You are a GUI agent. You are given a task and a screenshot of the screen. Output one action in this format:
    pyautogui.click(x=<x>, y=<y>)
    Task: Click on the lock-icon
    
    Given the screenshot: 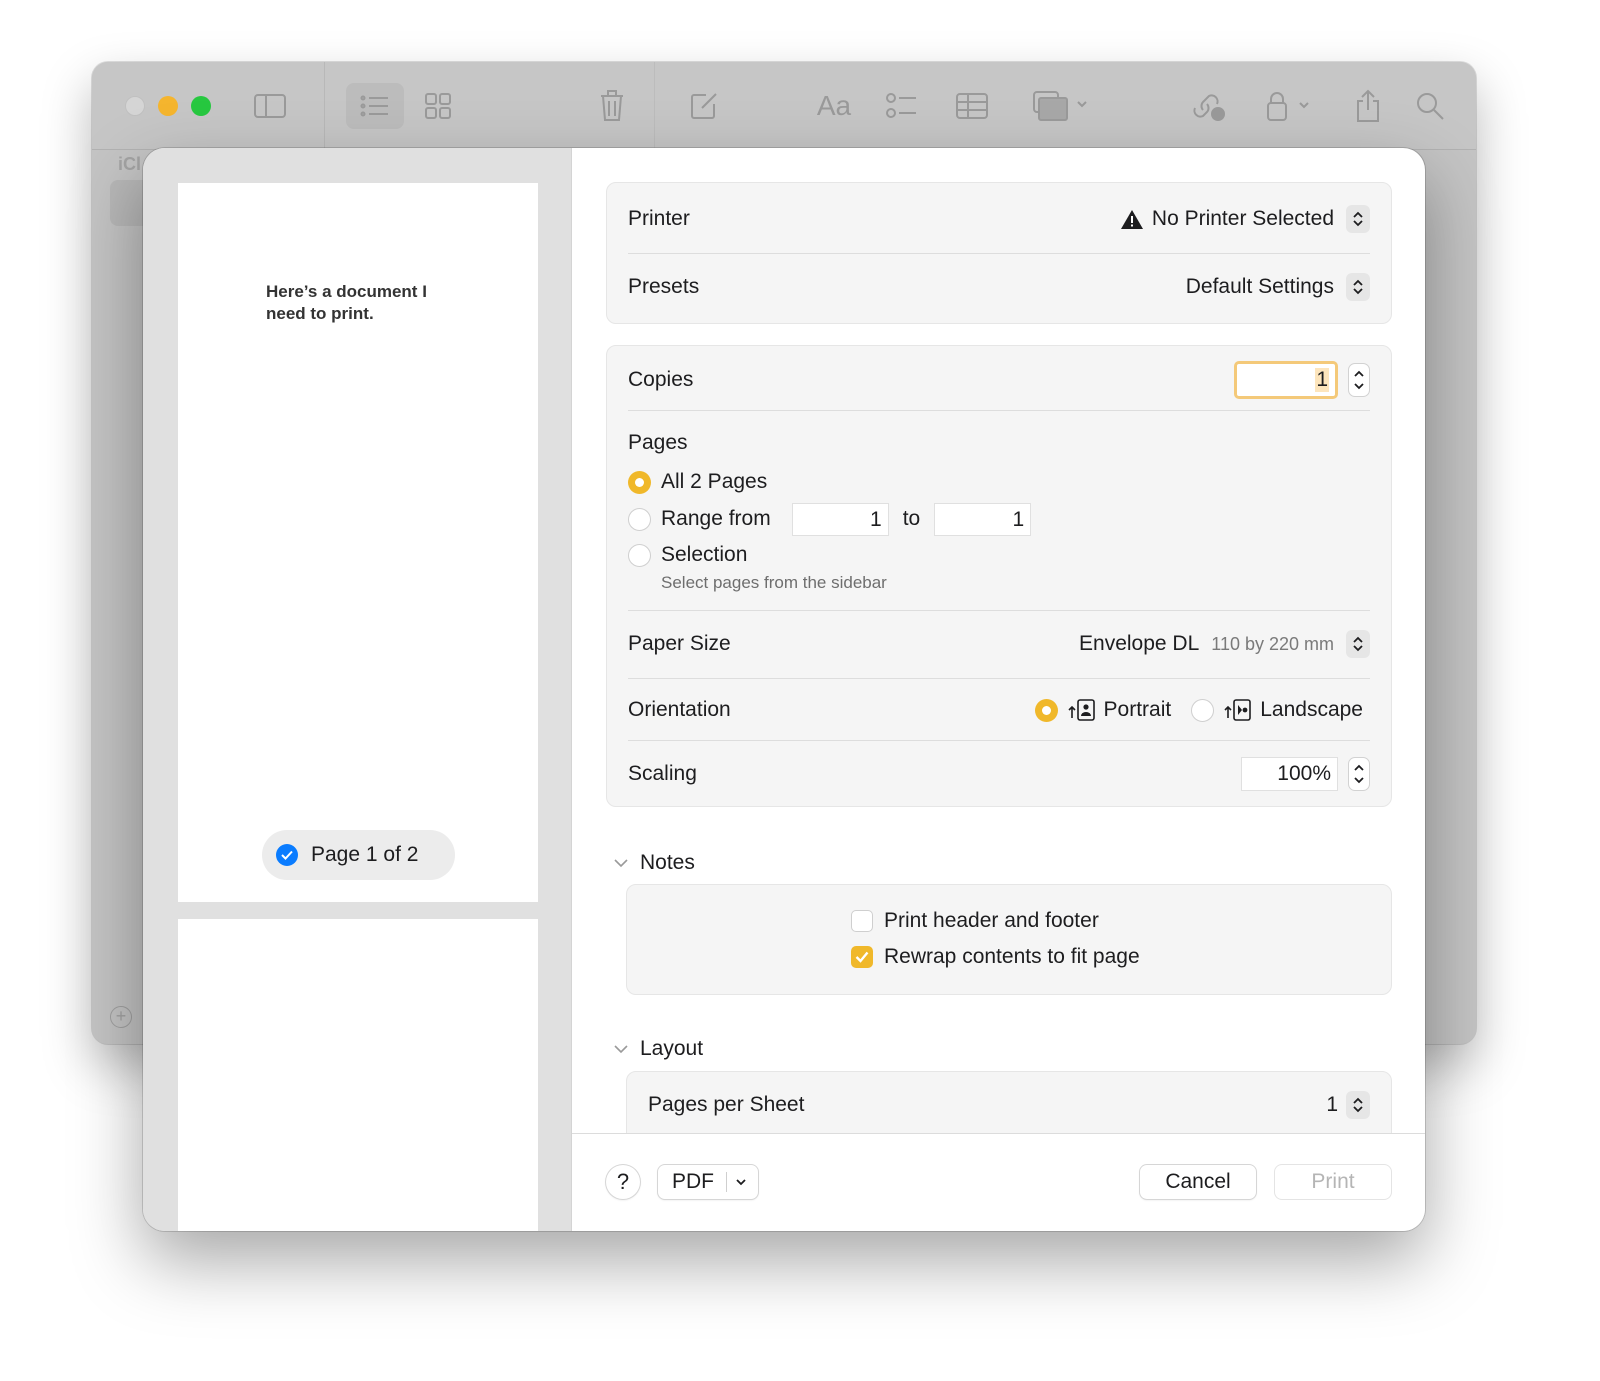 What is the action you would take?
    pyautogui.click(x=1290, y=106)
    